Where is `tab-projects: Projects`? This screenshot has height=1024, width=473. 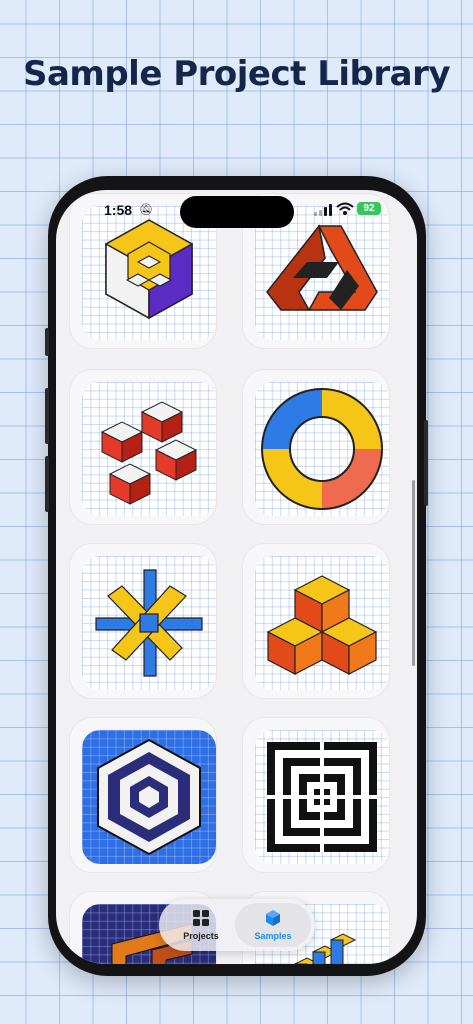
tab-projects: Projects is located at coordinates (201, 925).